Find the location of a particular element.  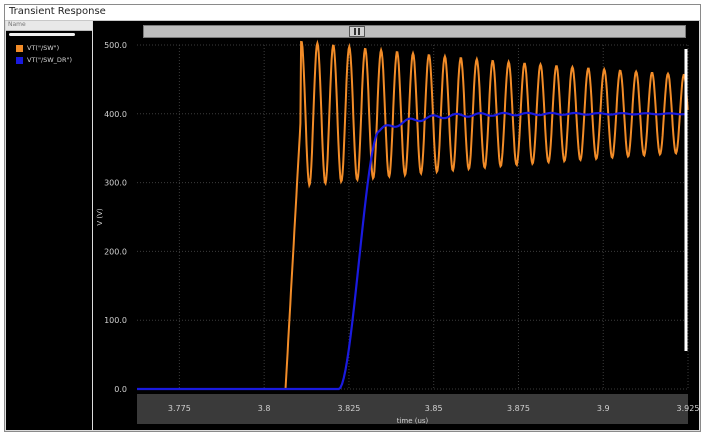

legend-item-sw-dr: VT("/SW_DR") is located at coordinates (44, 60).